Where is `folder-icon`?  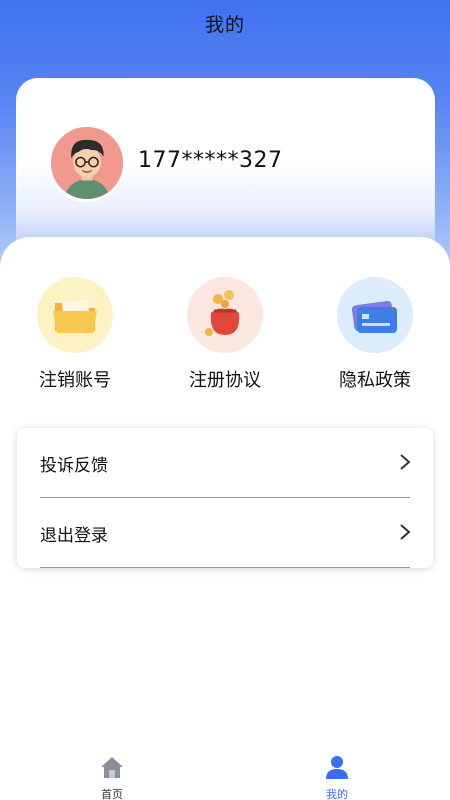 folder-icon is located at coordinates (75, 315).